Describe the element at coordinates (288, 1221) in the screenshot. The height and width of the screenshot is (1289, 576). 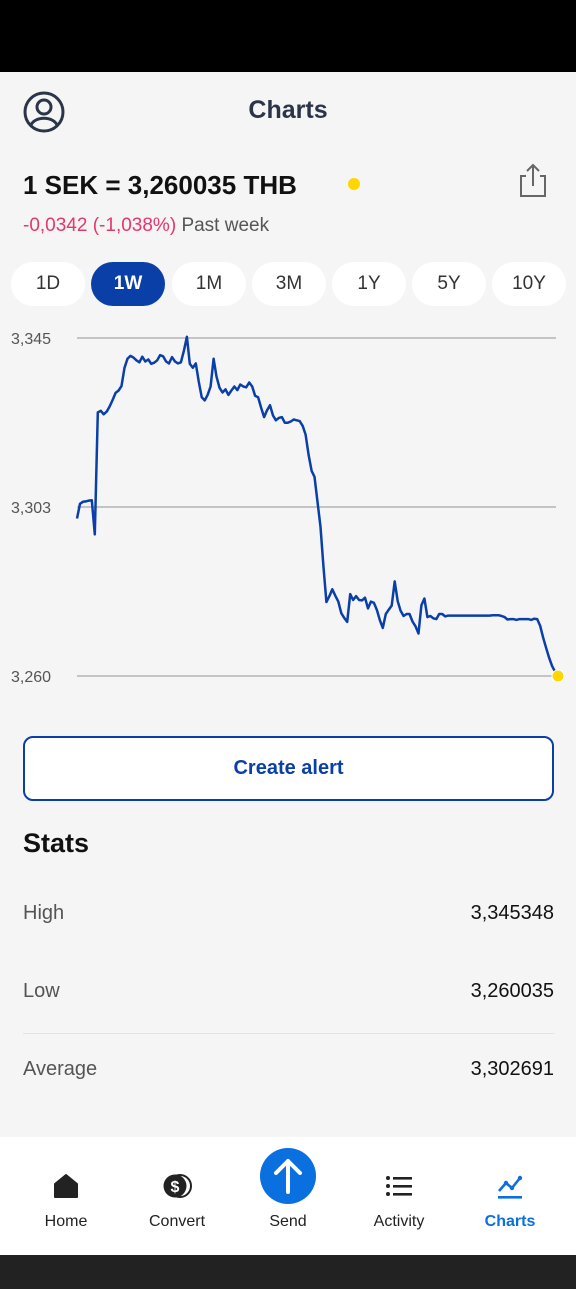
I see `nav-label: Send` at that location.